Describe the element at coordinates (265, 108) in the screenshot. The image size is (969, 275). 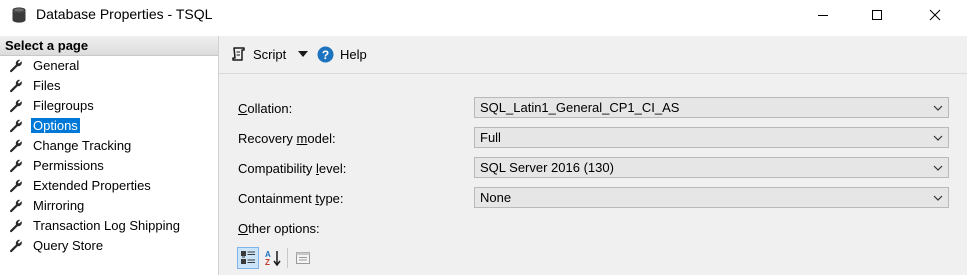
I see `collation-label: Collation:` at that location.